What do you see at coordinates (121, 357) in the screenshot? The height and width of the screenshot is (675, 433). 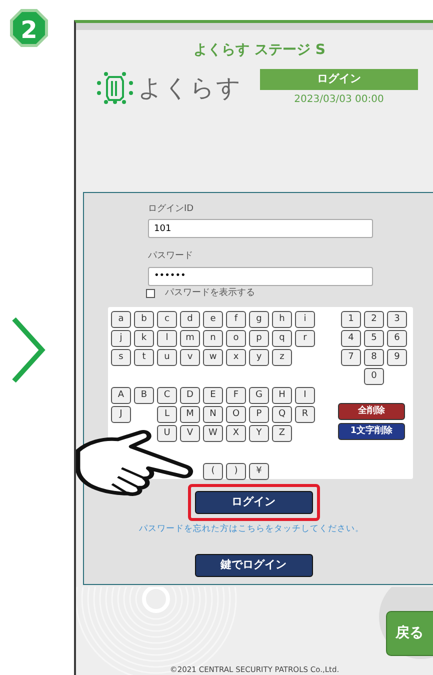 I see `key-button: s` at bounding box center [121, 357].